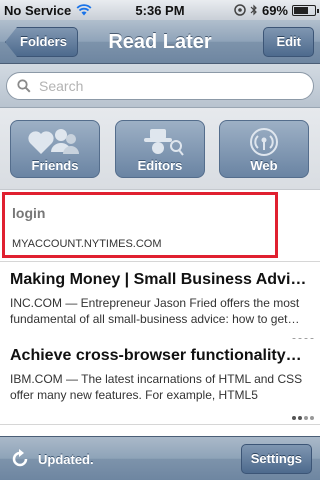 This screenshot has height=480, width=320. I want to click on editors-icon, so click(160, 142).